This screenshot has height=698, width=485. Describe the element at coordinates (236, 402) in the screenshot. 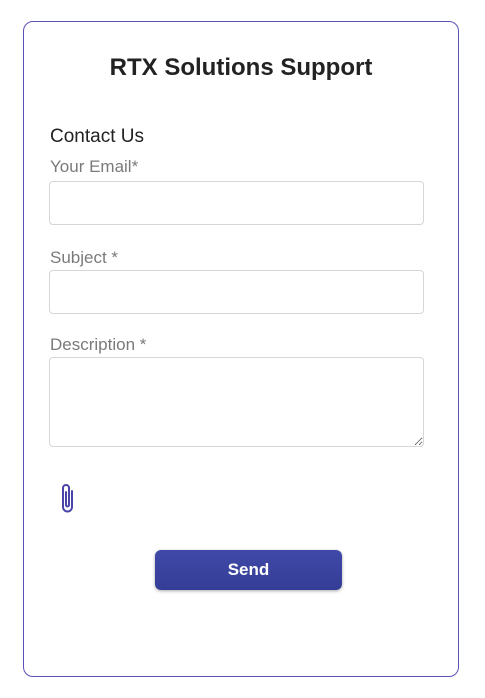

I see `description-field` at that location.